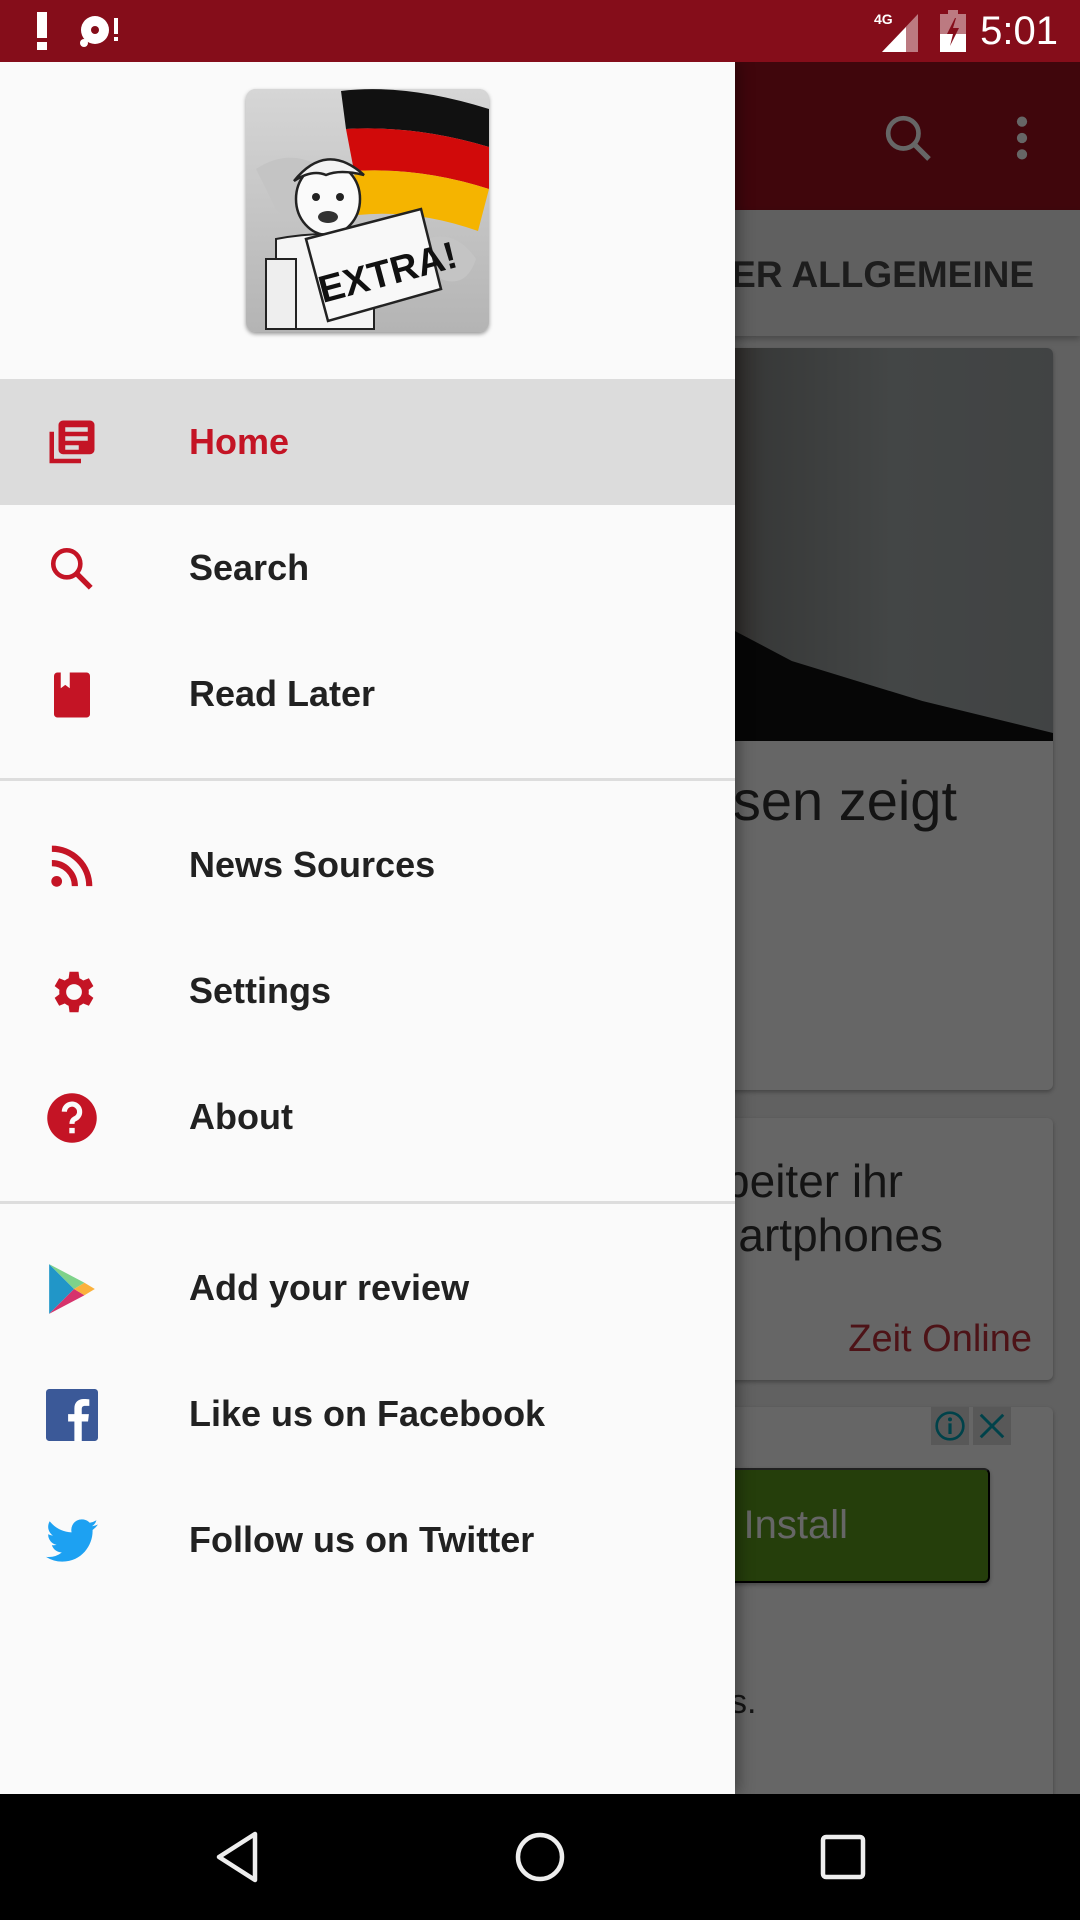  Describe the element at coordinates (282, 693) in the screenshot. I see `drawer-item-label: Read Later` at that location.